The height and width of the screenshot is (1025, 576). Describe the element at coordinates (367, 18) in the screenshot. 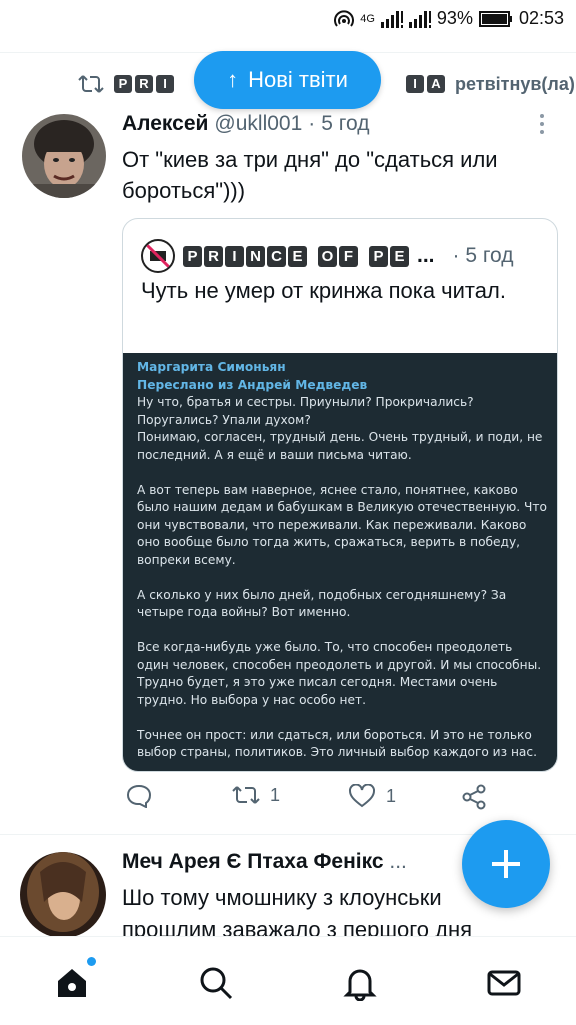

I see `network-type: 4G` at that location.